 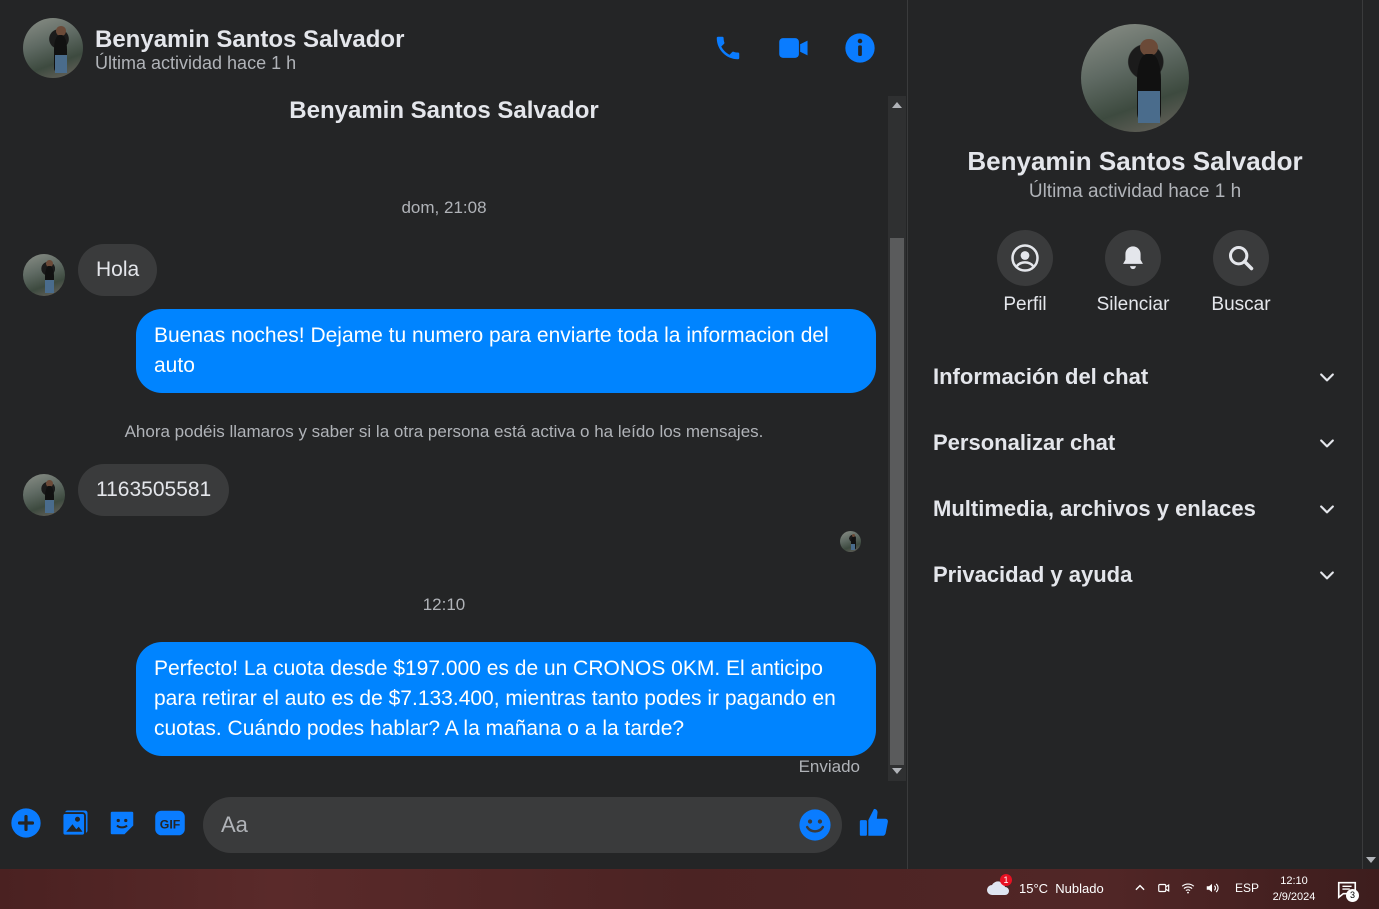 What do you see at coordinates (1094, 508) in the screenshot?
I see `section-title: Multimedia, archivos y enlaces` at bounding box center [1094, 508].